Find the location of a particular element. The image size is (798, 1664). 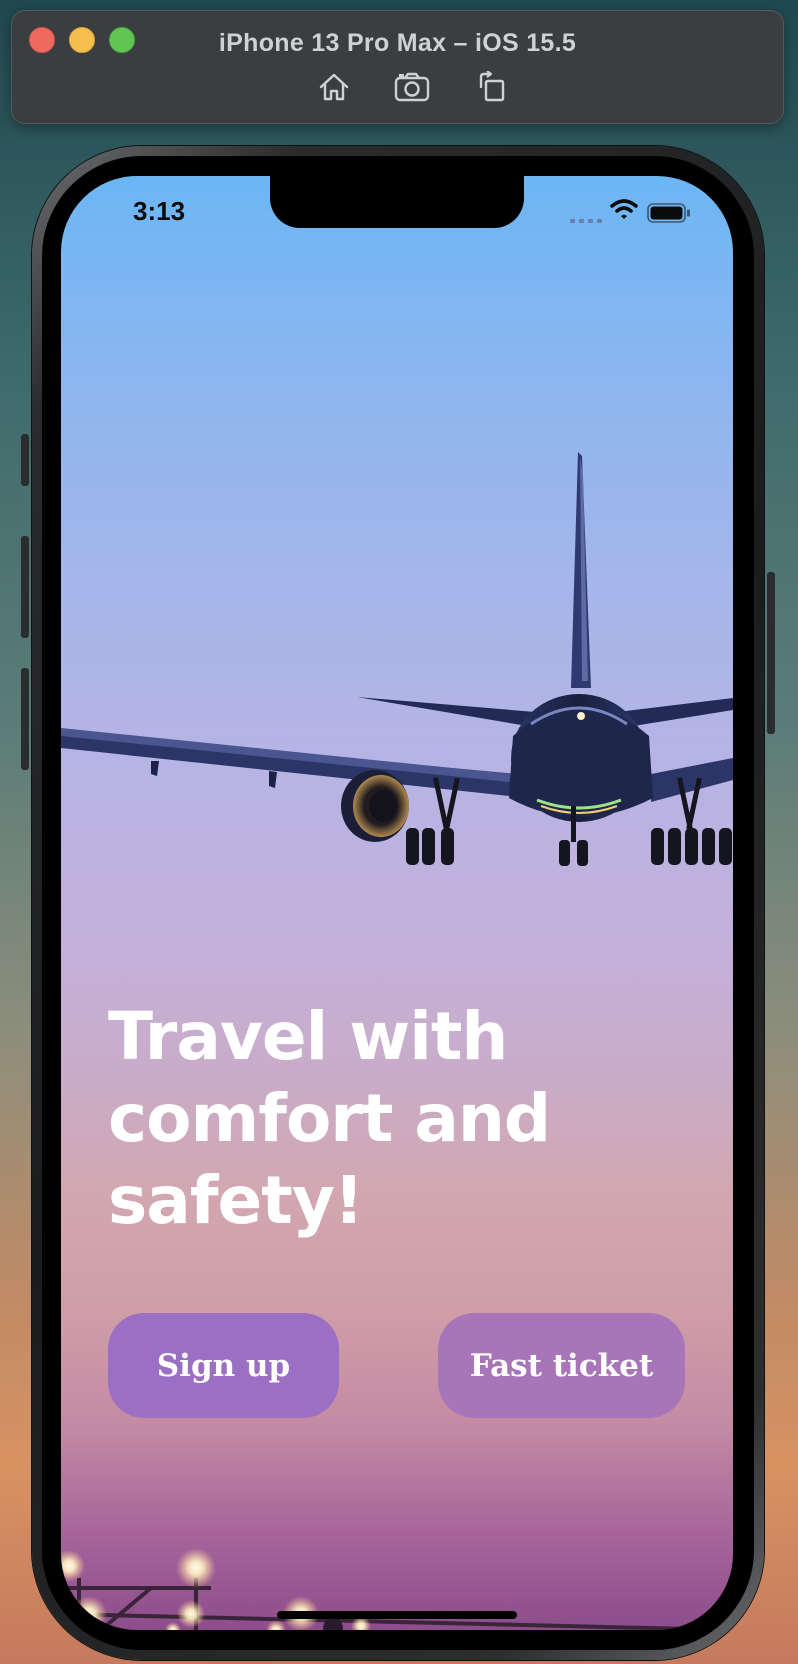

status-time: 3:13 is located at coordinates (159, 211).